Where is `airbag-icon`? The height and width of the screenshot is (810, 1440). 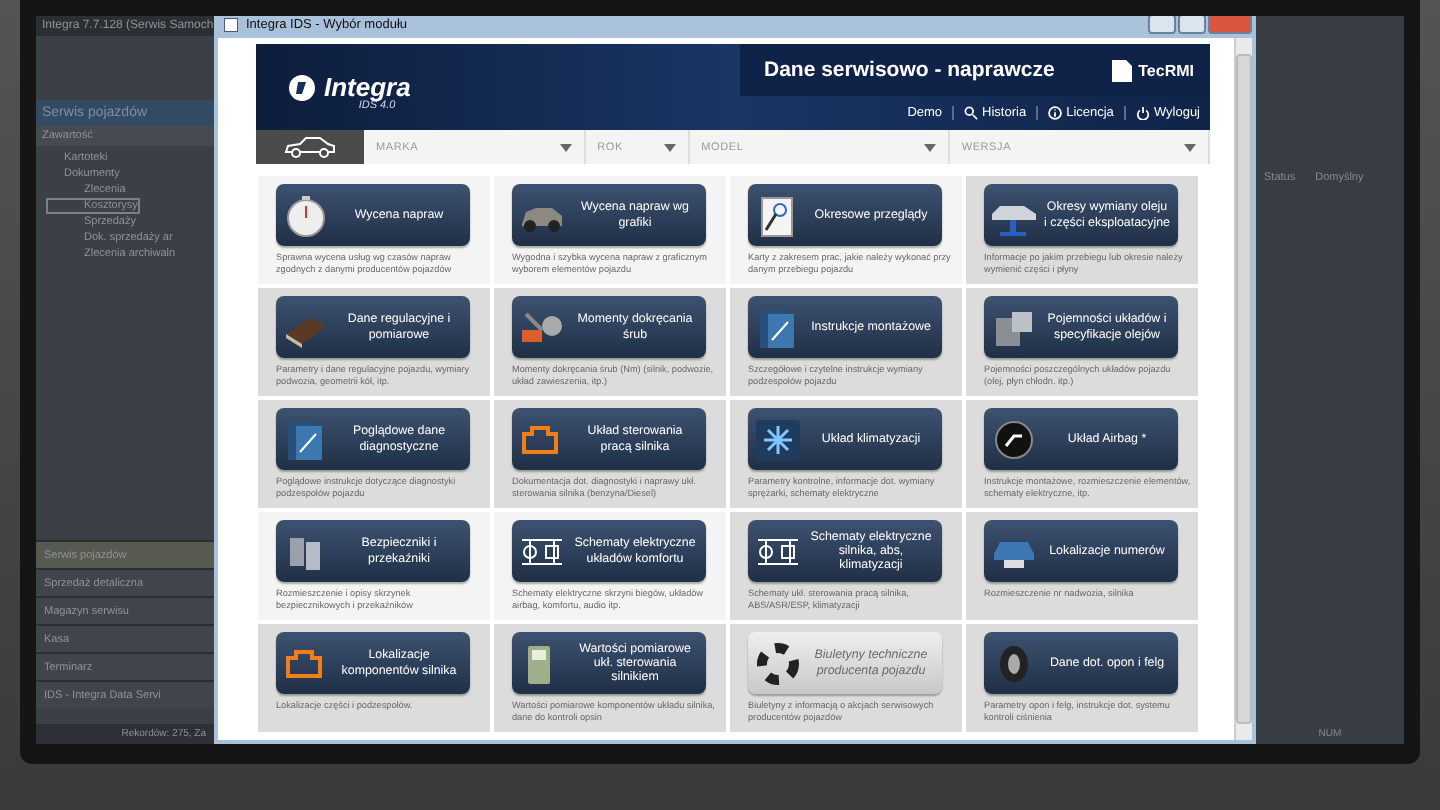 airbag-icon is located at coordinates (1014, 439).